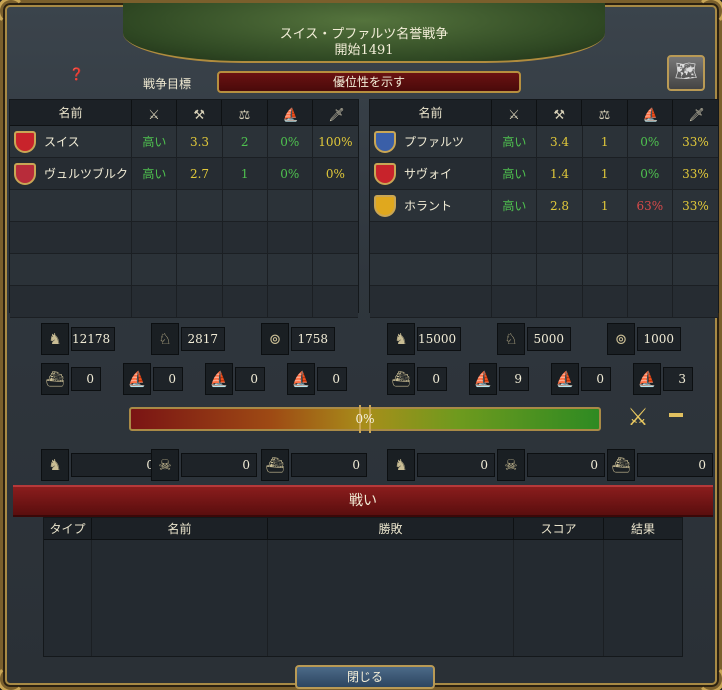 This screenshot has height=690, width=722. I want to click on participant-stat: 2, so click(245, 141).